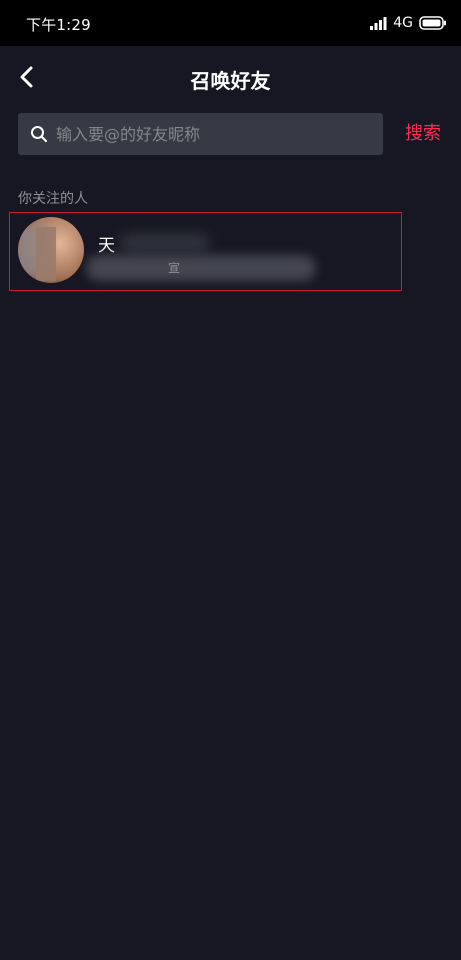 The height and width of the screenshot is (960, 461). I want to click on search-icon, so click(39, 134).